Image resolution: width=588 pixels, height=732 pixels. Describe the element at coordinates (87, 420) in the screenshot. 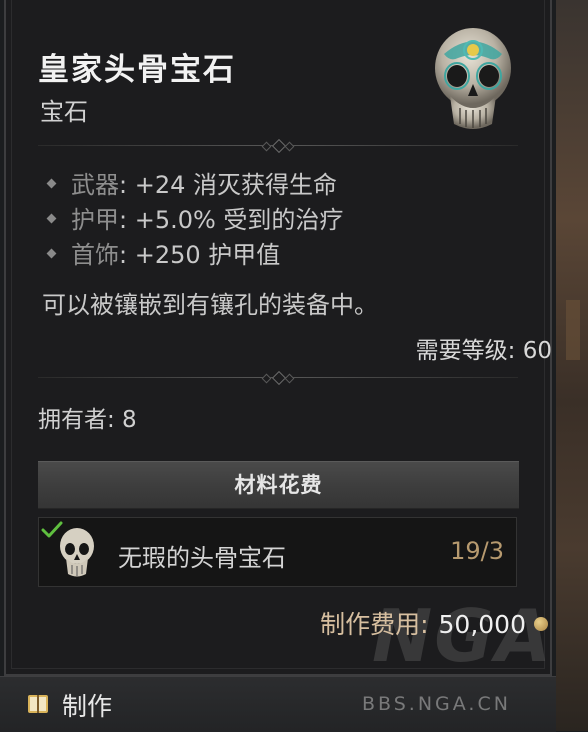

I see `owned-count: 拥有者: 8` at that location.